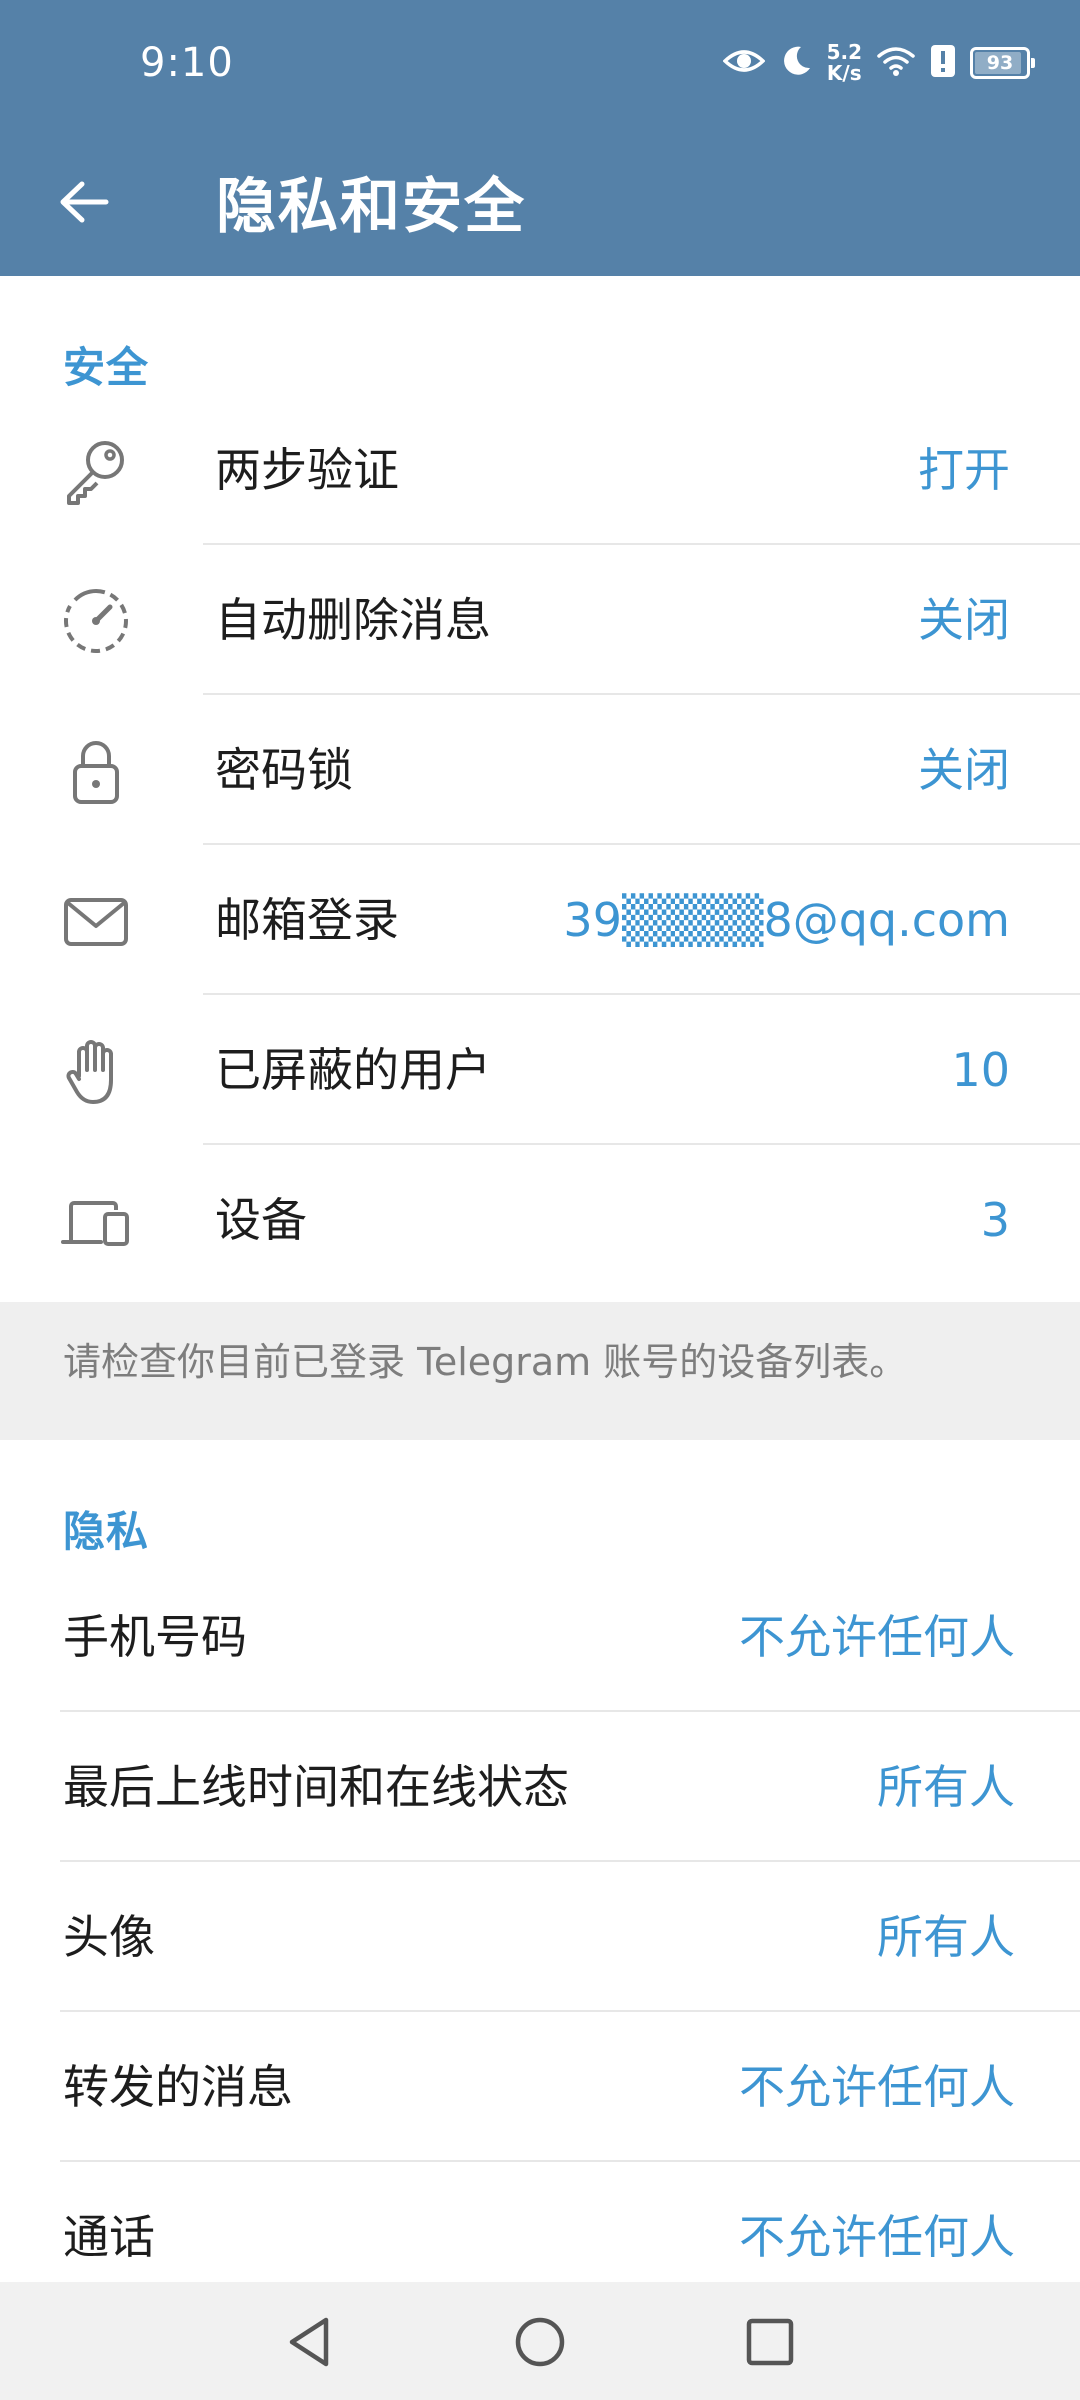  Describe the element at coordinates (96, 1071) in the screenshot. I see `hand-icon` at that location.